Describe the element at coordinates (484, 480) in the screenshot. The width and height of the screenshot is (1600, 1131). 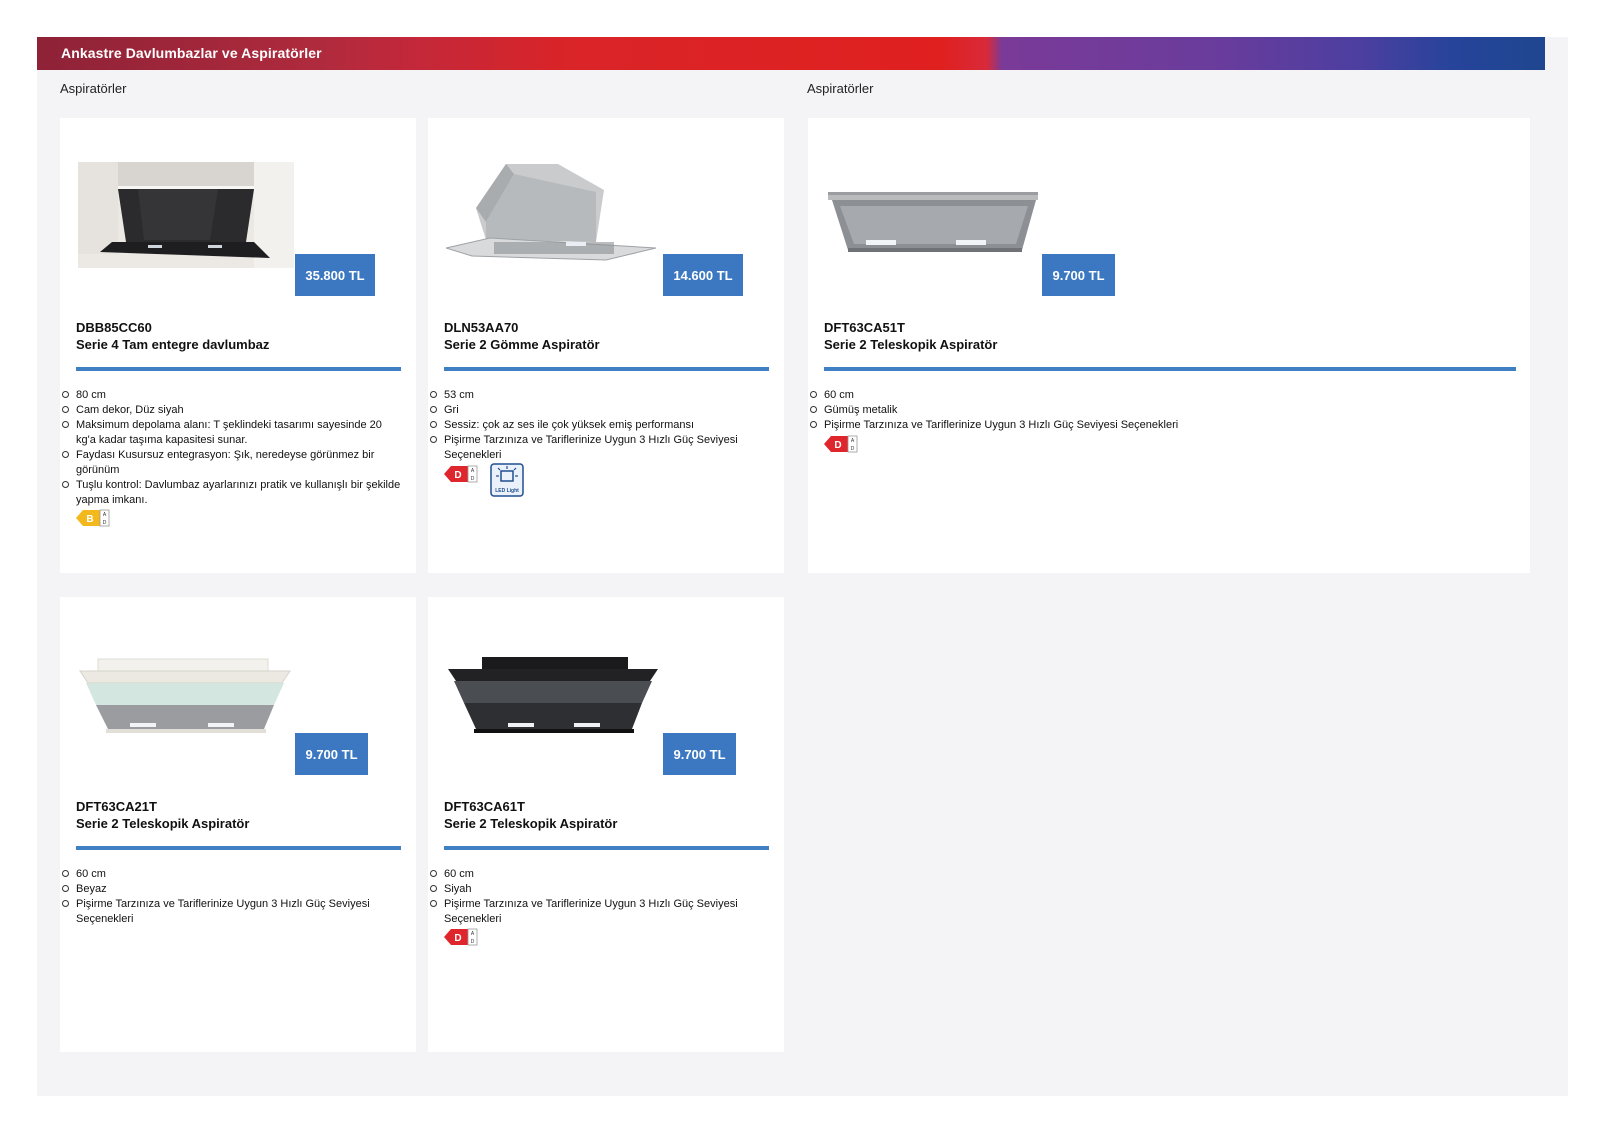
I see `badge-row: D A D LED Light` at that location.